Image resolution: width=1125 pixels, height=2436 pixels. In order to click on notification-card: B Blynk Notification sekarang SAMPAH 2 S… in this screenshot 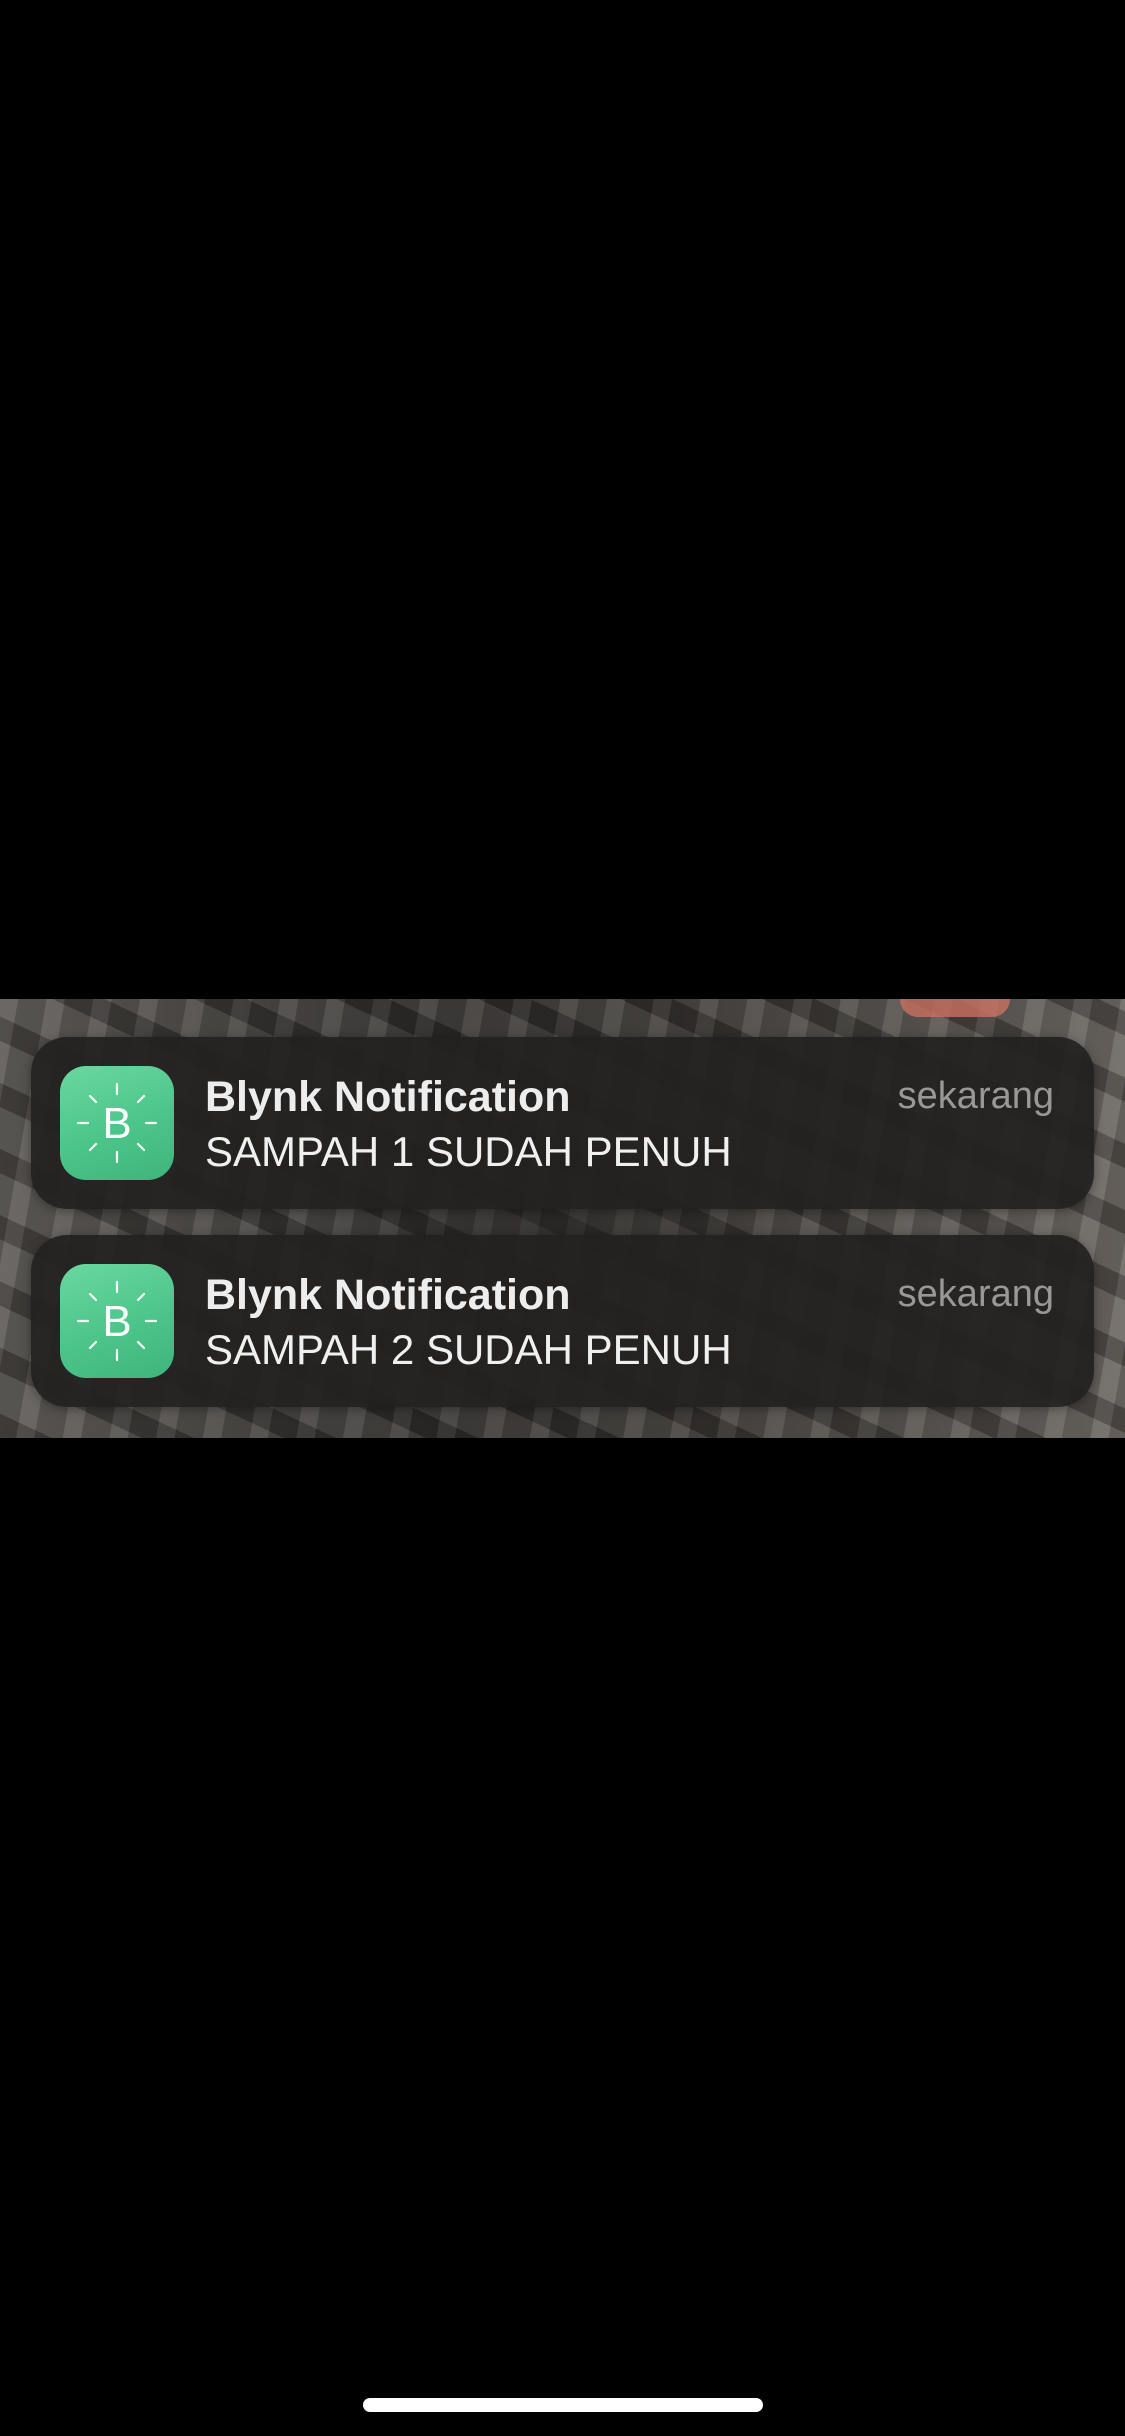, I will do `click(562, 1321)`.